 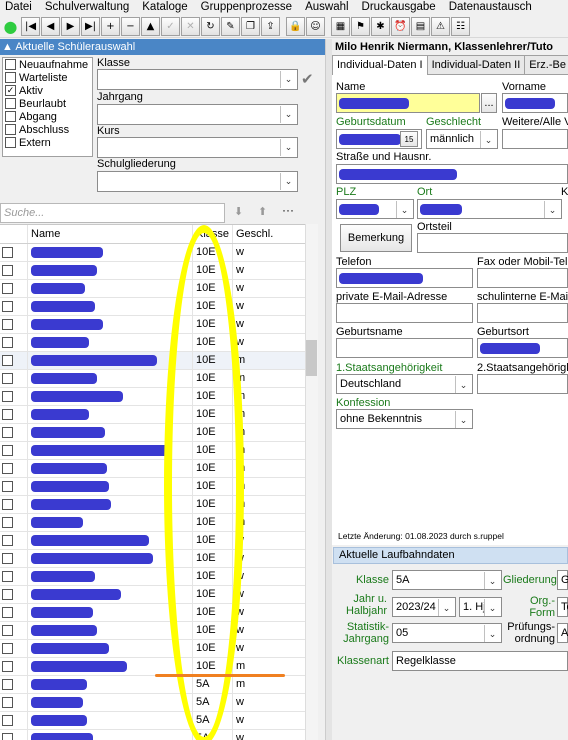 What do you see at coordinates (480, 607) in the screenshot?
I see `lb-halbjahr-select: 1. Hj ⌄` at bounding box center [480, 607].